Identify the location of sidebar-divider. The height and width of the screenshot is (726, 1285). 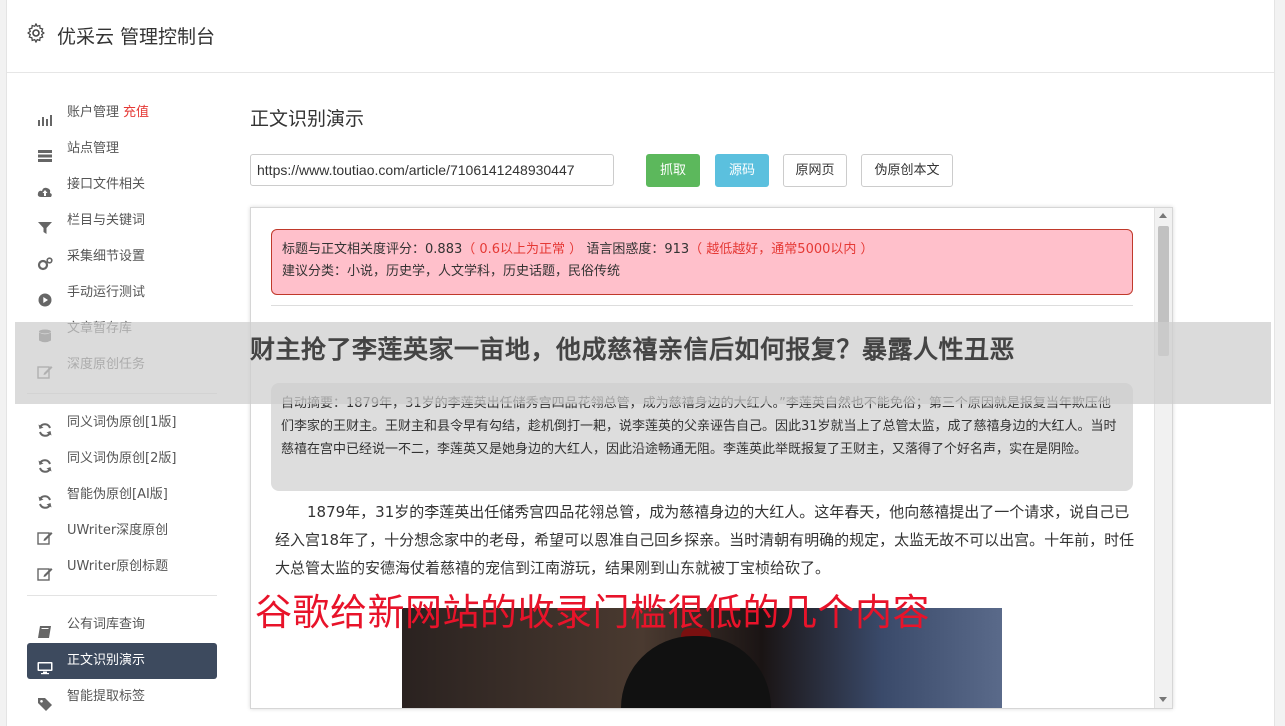
(122, 595).